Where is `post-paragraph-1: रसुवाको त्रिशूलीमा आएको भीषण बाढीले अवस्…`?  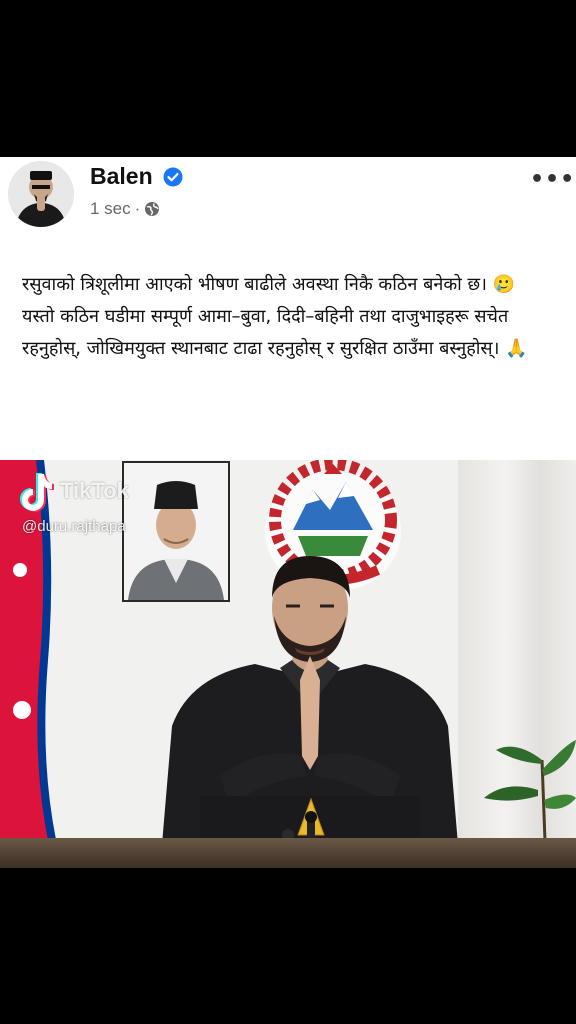
post-paragraph-1: रसुवाको त्रिशूलीमा आएको भीषण बाढीले अवस्… is located at coordinates (269, 284).